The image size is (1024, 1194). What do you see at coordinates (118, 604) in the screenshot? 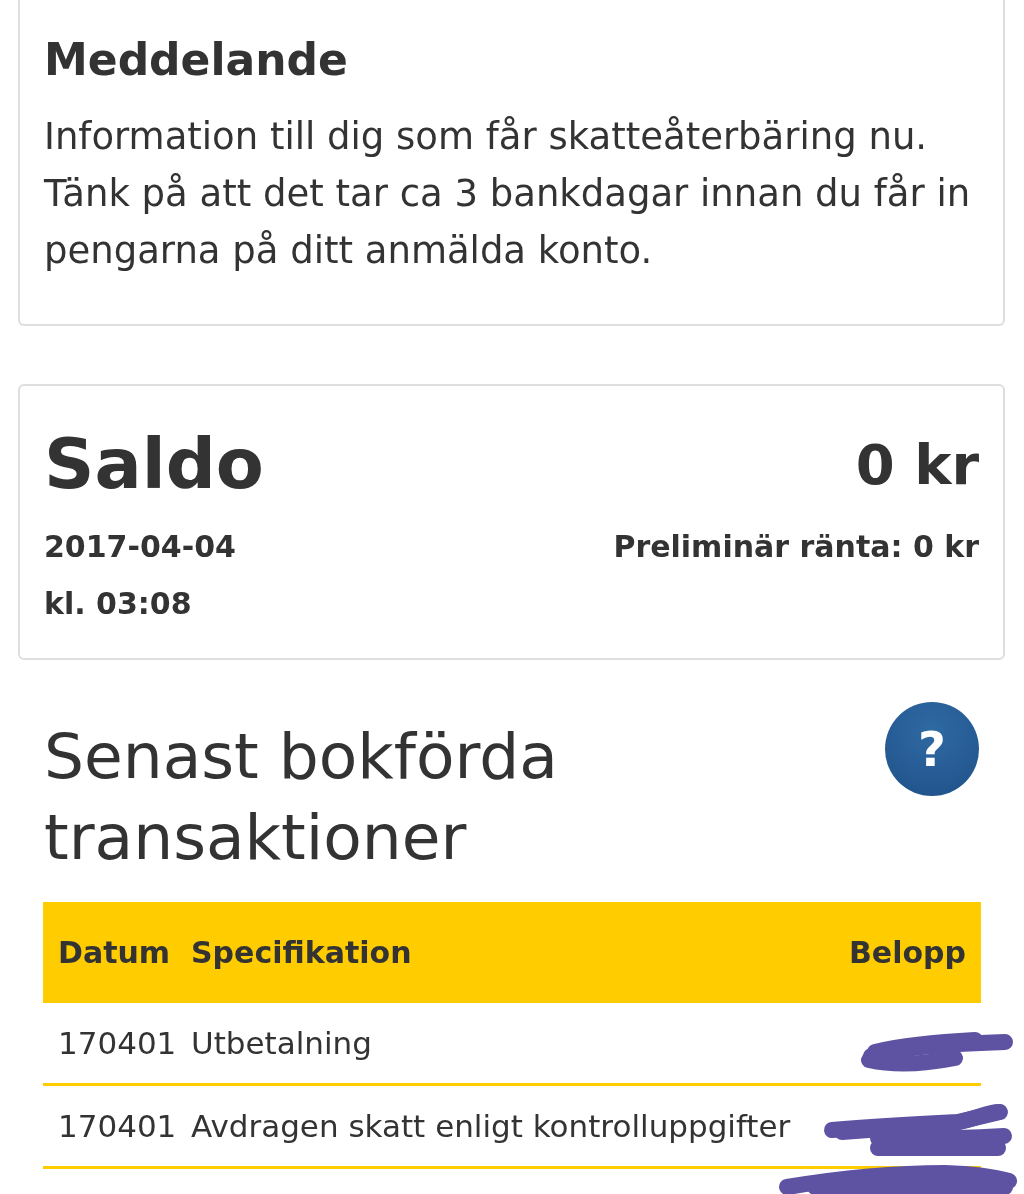
I see `balance-time: kl. 03:08` at bounding box center [118, 604].